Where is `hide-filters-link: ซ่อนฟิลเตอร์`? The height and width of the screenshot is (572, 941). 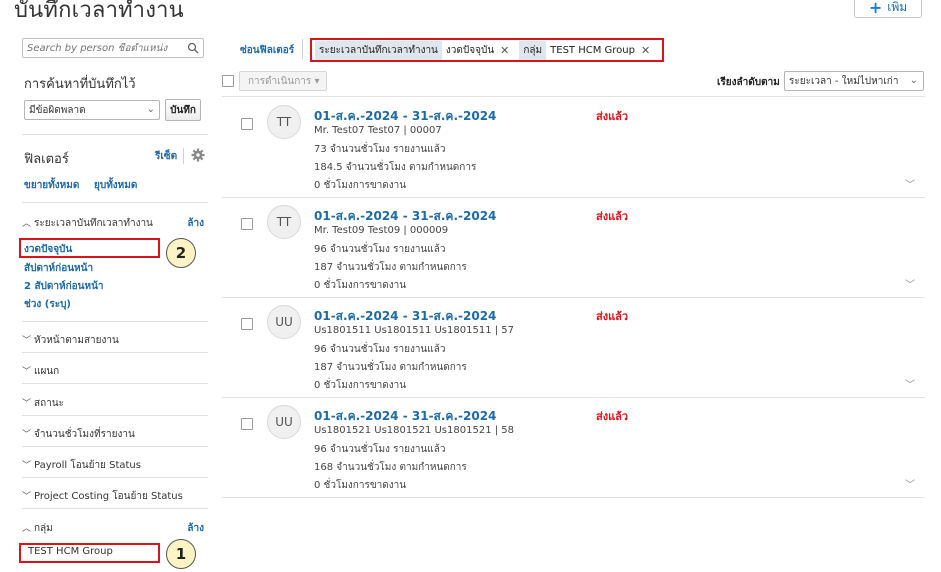
hide-filters-link: ซ่อนฟิลเตอร์ is located at coordinates (267, 50).